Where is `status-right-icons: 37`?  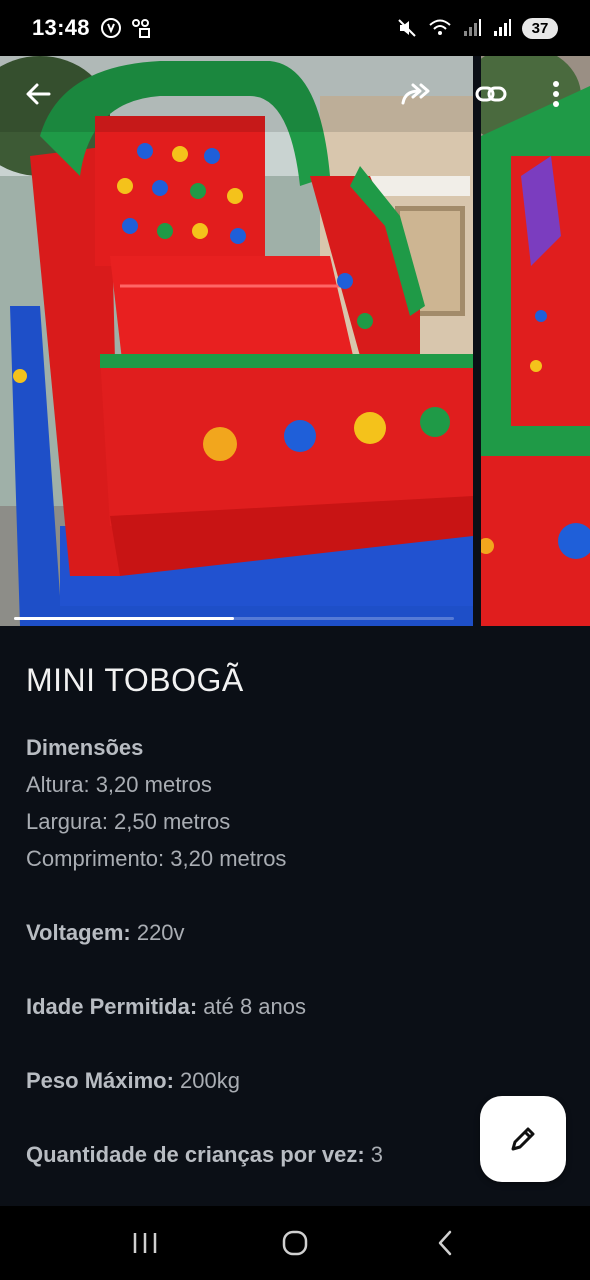
status-right-icons: 37 is located at coordinates (477, 28).